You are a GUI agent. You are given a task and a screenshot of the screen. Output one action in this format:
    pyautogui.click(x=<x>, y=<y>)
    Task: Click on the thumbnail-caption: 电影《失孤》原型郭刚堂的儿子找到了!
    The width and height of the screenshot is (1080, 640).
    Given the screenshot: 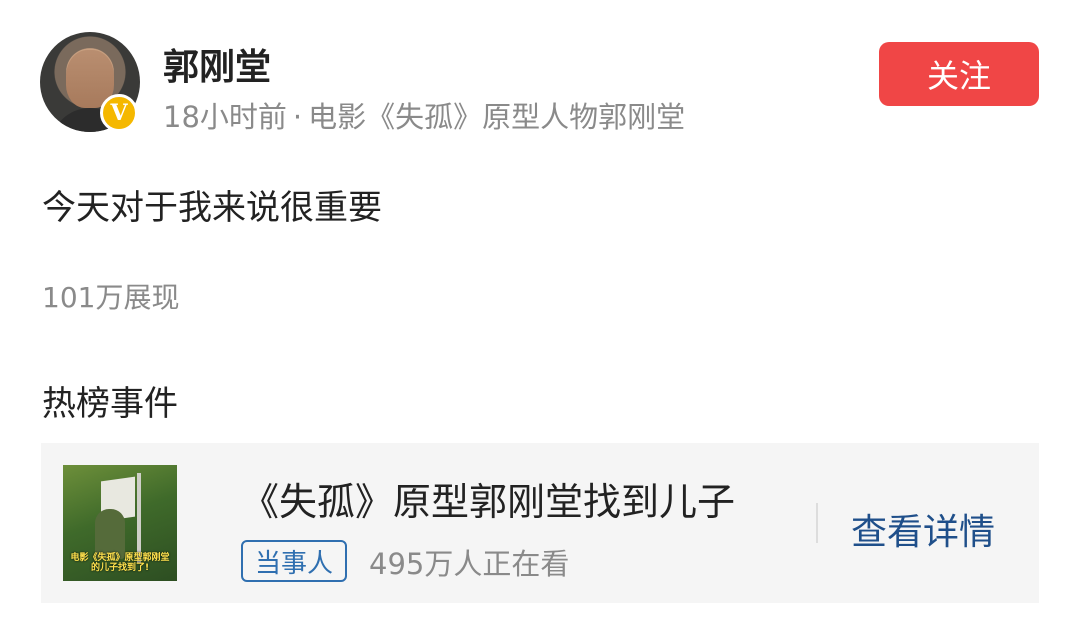 What is the action you would take?
    pyautogui.click(x=120, y=563)
    